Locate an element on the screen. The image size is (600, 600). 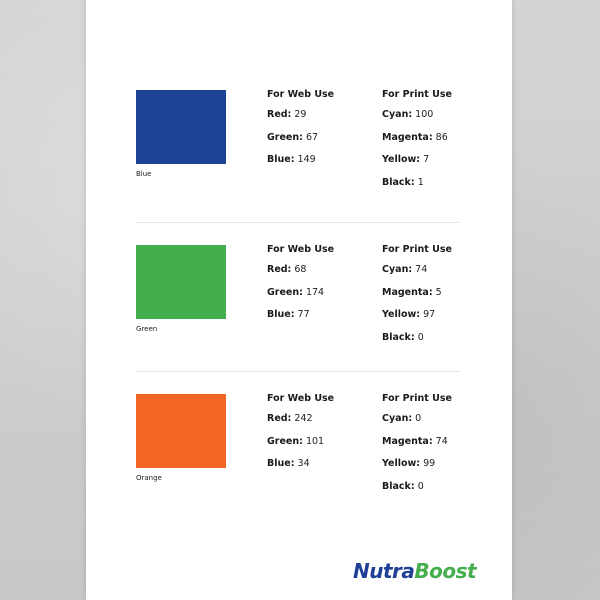
web-values: For Web Use Red: 68 Green: 174 Blue: 77 is located at coordinates (300, 289).